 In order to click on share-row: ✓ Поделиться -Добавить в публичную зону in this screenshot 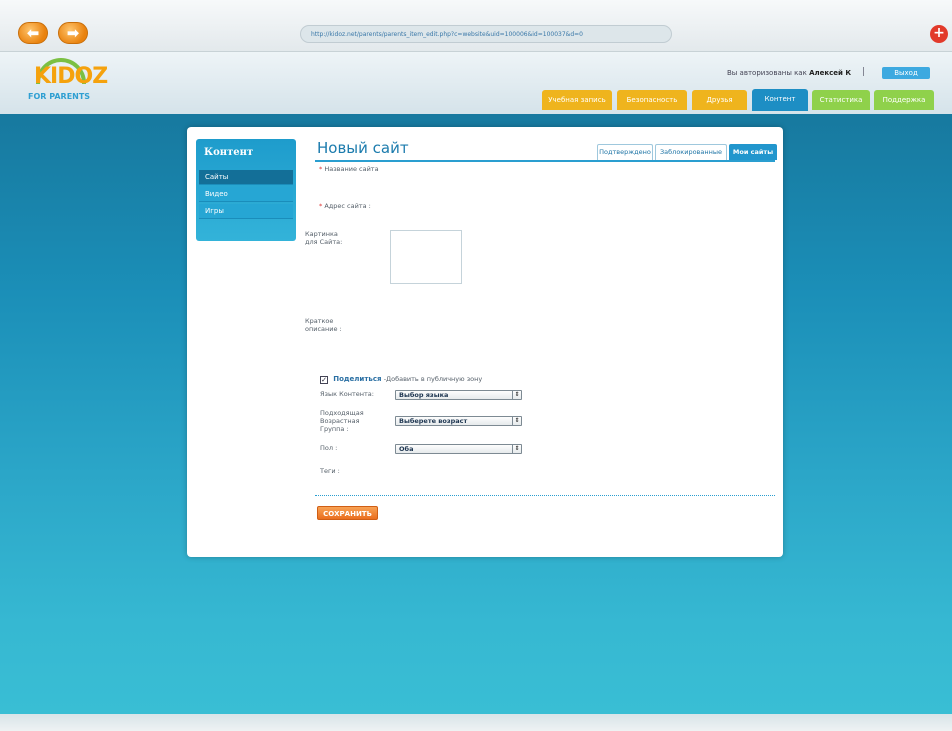, I will do `click(401, 379)`.